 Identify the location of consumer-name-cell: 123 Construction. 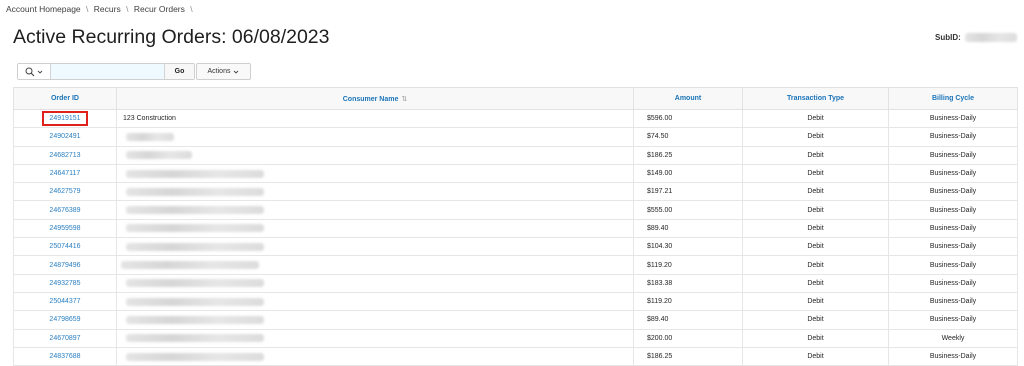
(375, 118).